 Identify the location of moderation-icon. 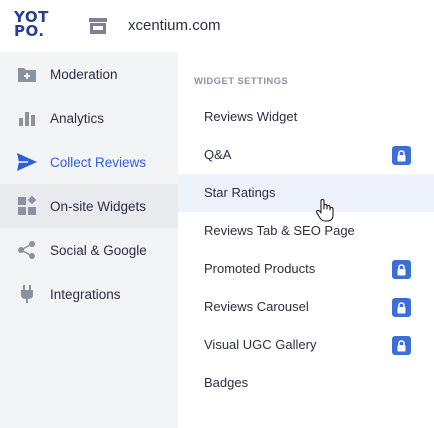
(27, 74).